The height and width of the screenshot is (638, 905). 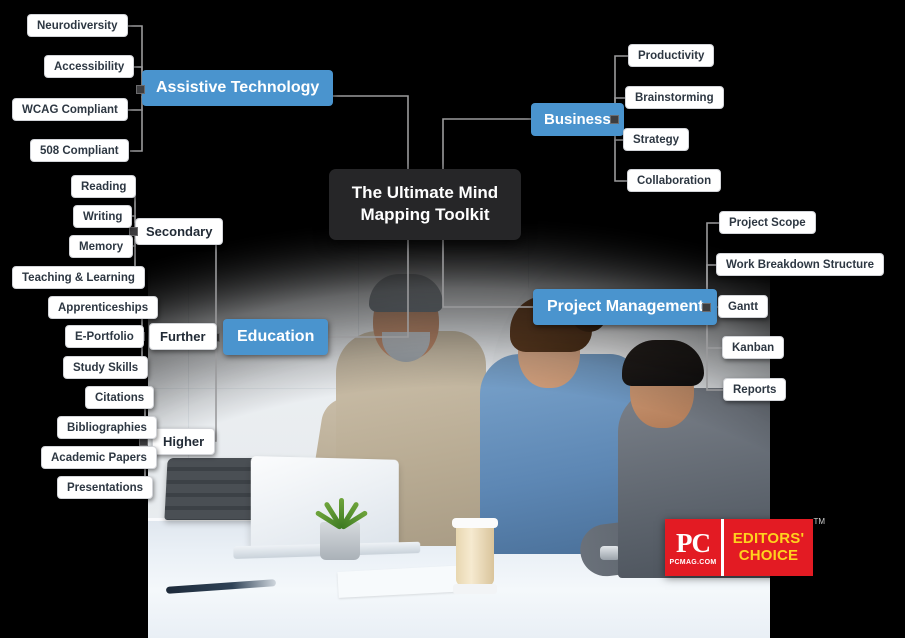 I want to click on central-topic-node: The Ultimate Mind Mapping Toolkit, so click(x=425, y=204).